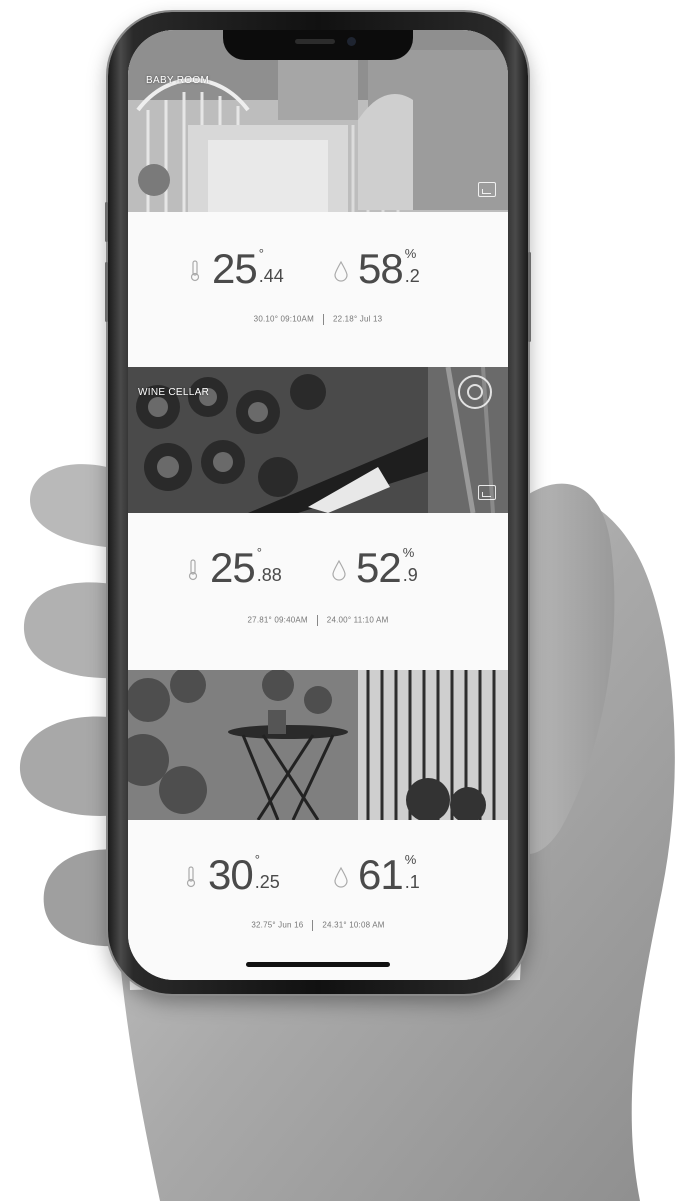  What do you see at coordinates (475, 392) in the screenshot?
I see `sensor-icon` at bounding box center [475, 392].